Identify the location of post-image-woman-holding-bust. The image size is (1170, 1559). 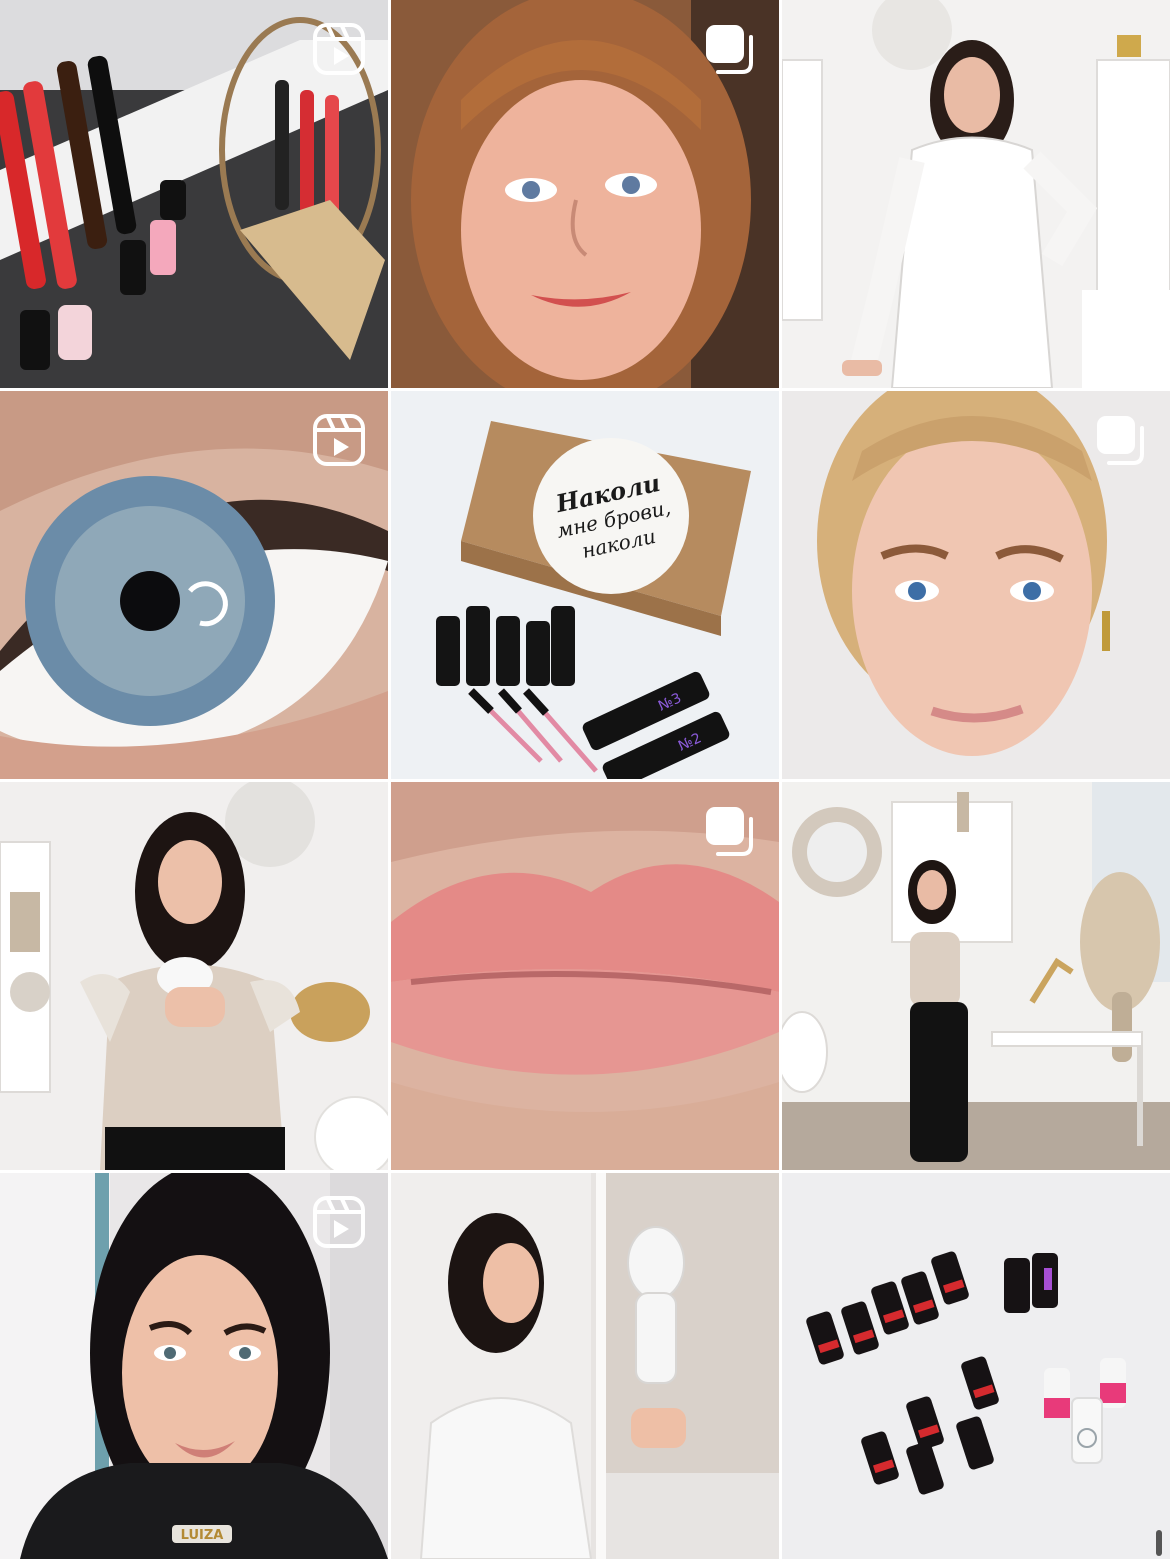
(585, 1366).